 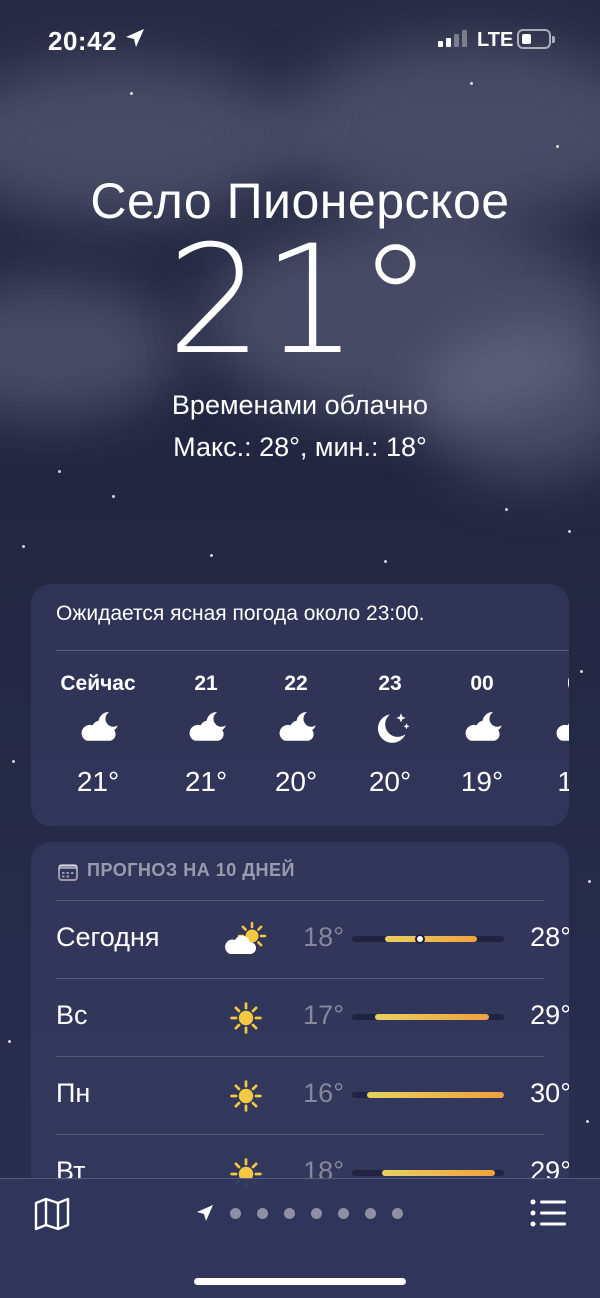 What do you see at coordinates (299, 1213) in the screenshot?
I see `page-indicator` at bounding box center [299, 1213].